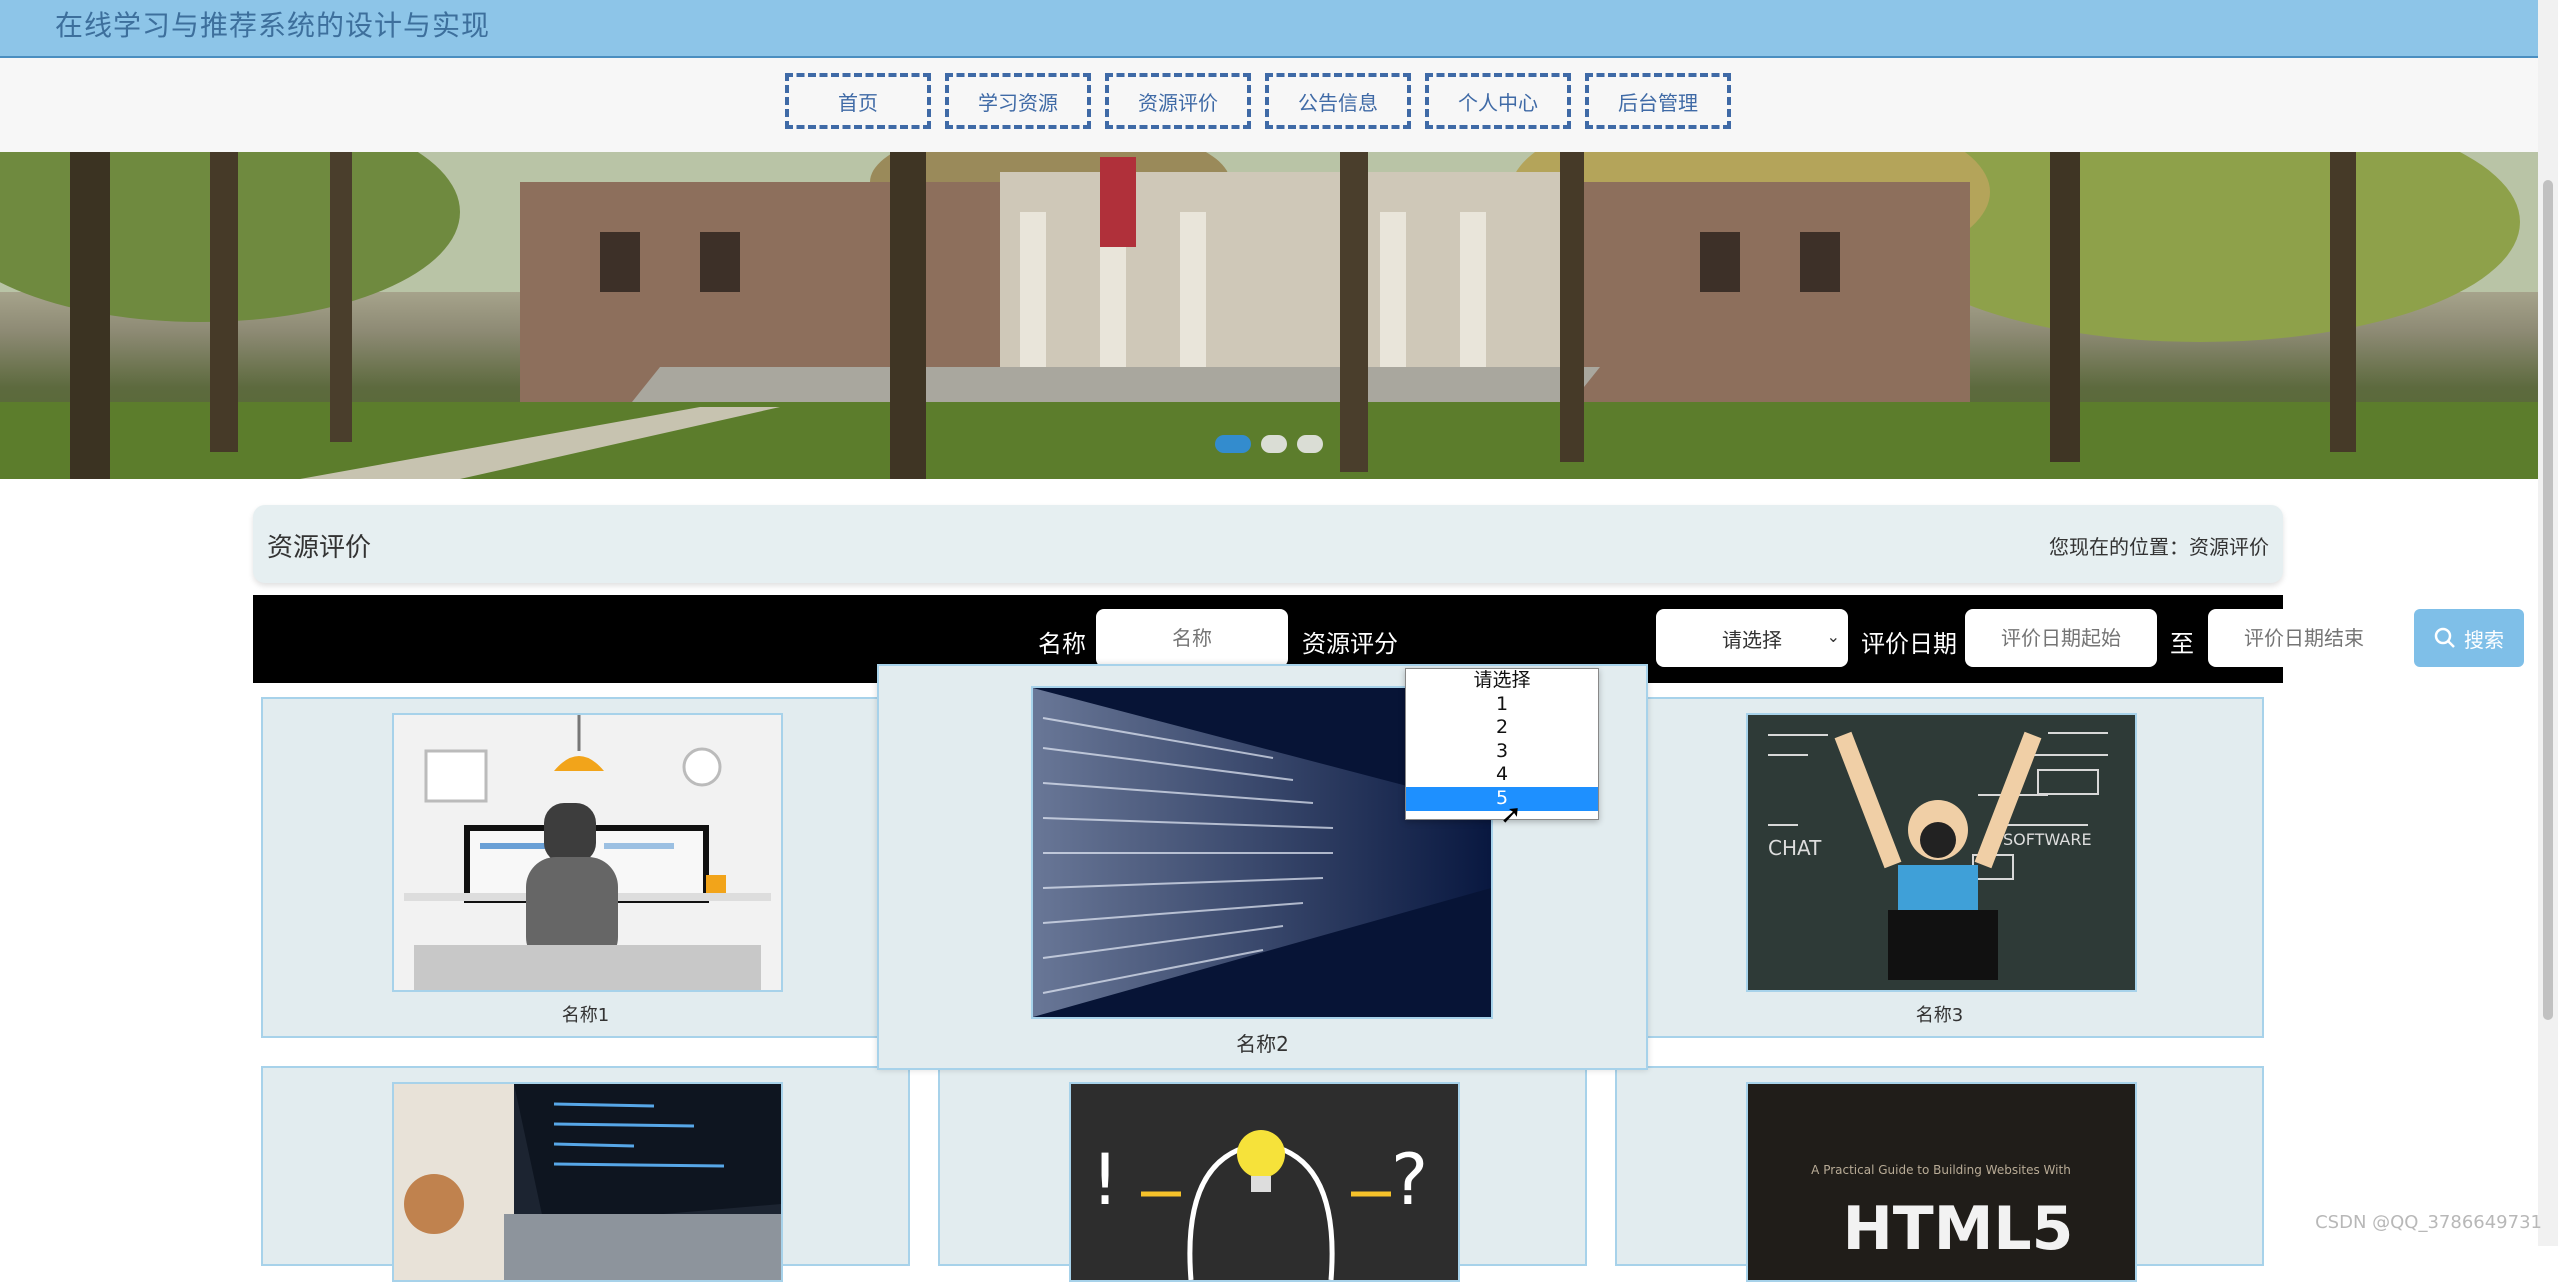 The image size is (2558, 1282). Describe the element at coordinates (1178, 101) in the screenshot. I see `nav-resource-reviews: 资源评价` at that location.